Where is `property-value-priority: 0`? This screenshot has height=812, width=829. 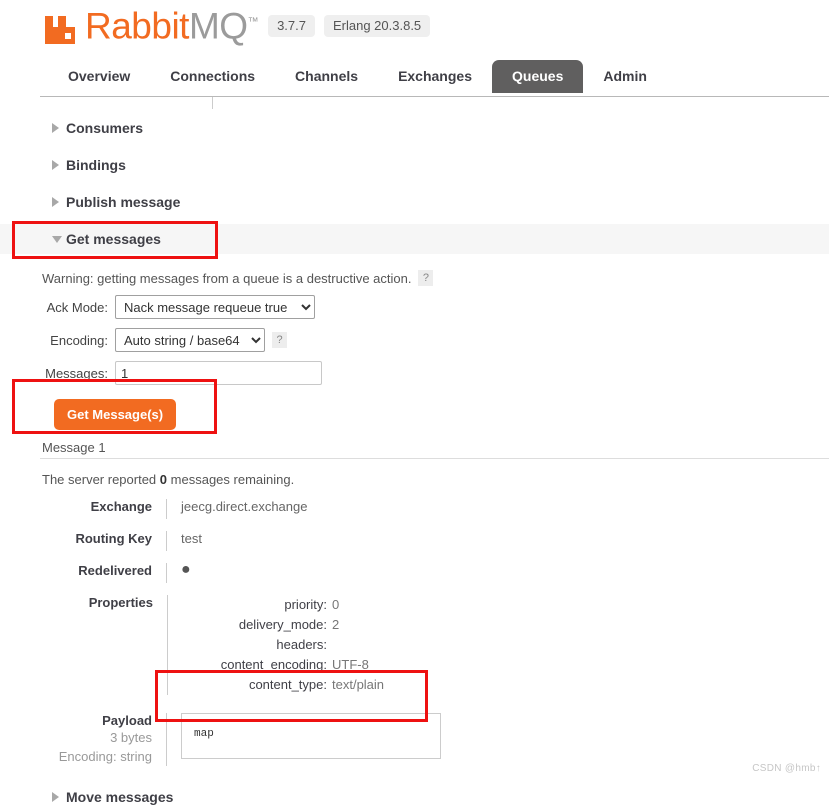 property-value-priority: 0 is located at coordinates (336, 604).